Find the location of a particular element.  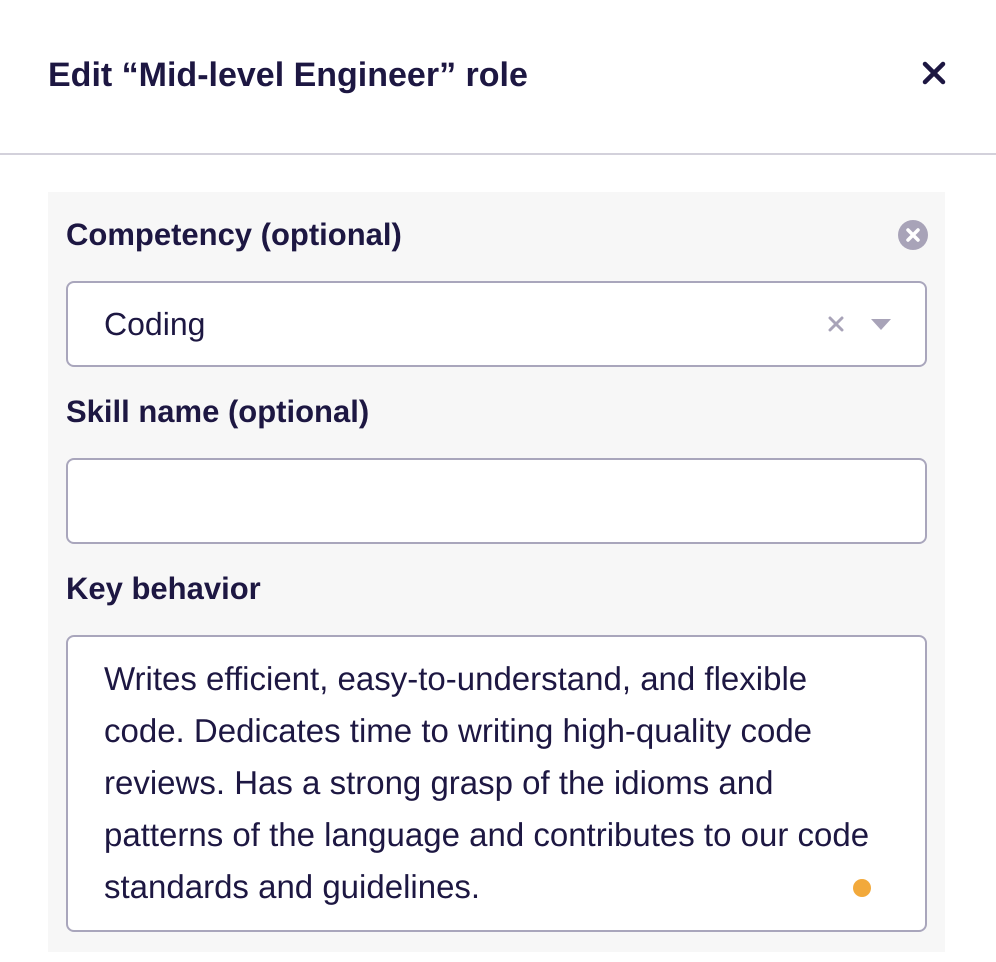

remove-button is located at coordinates (913, 235).